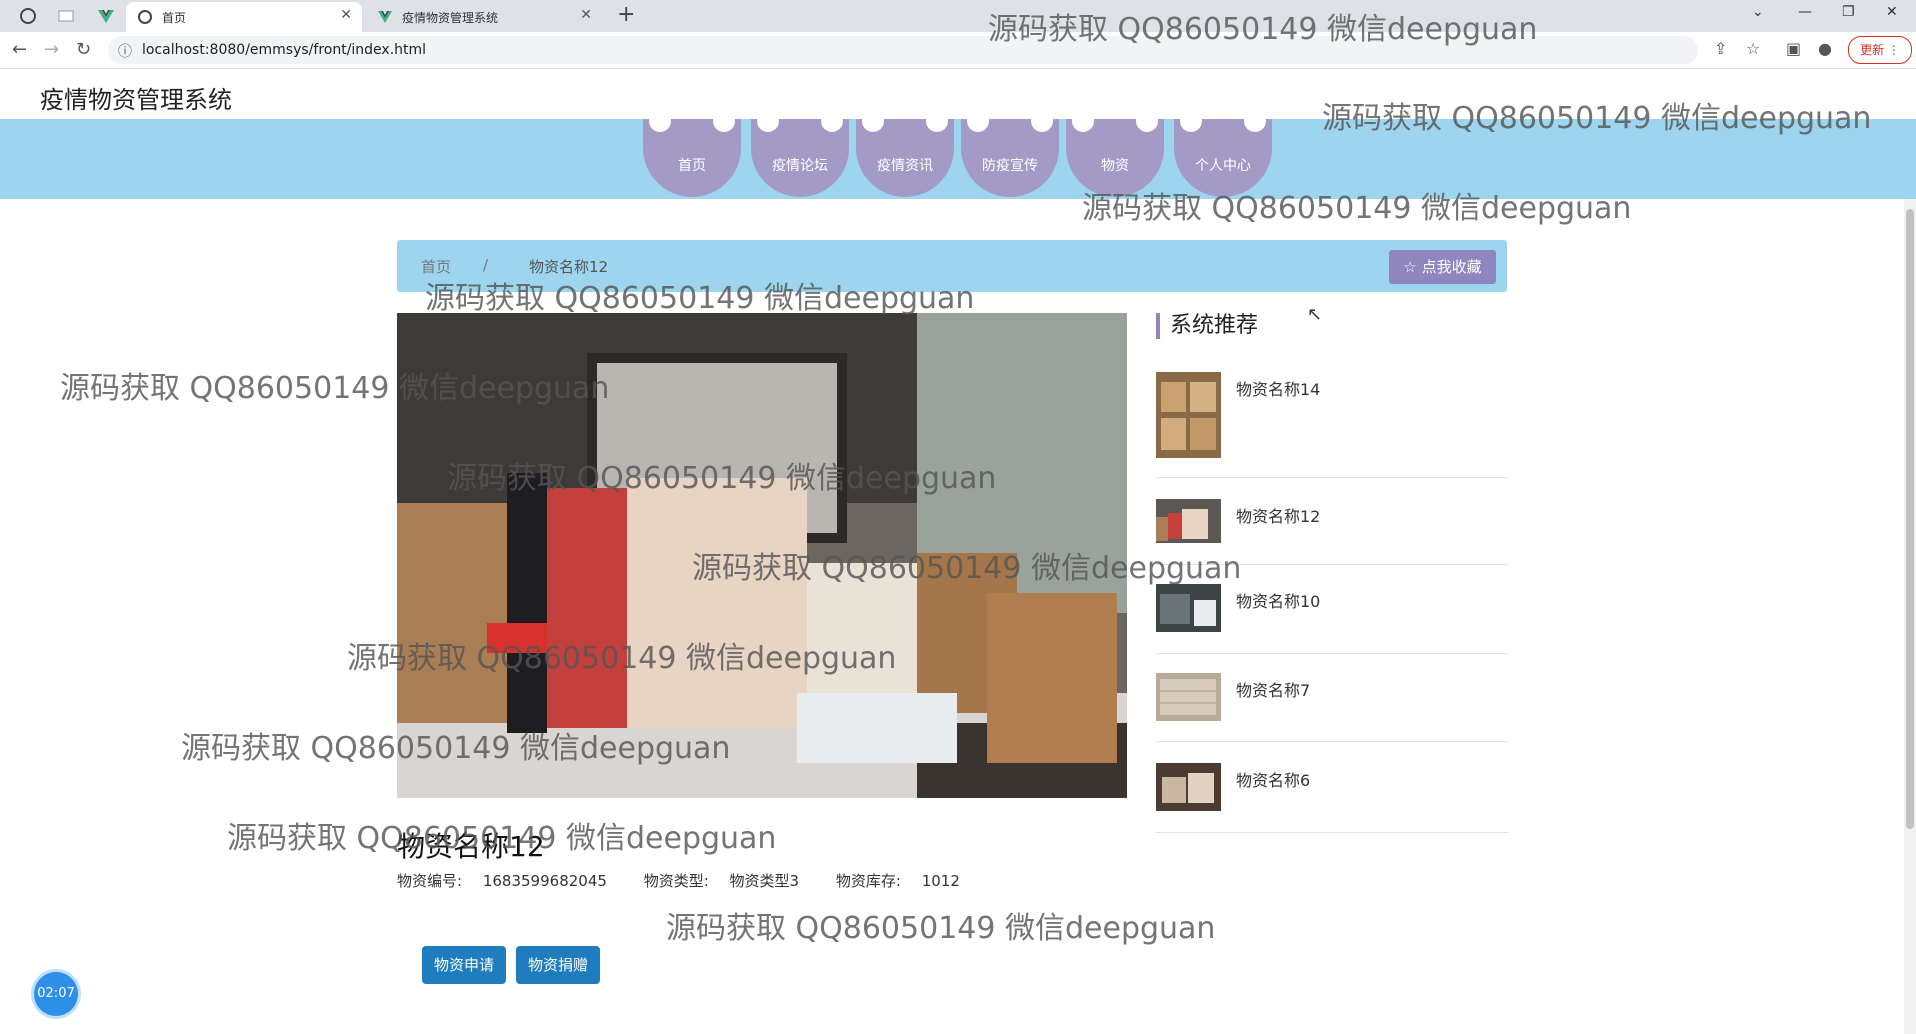 This screenshot has width=1916, height=1034. I want to click on nav-label: 首页, so click(692, 166).